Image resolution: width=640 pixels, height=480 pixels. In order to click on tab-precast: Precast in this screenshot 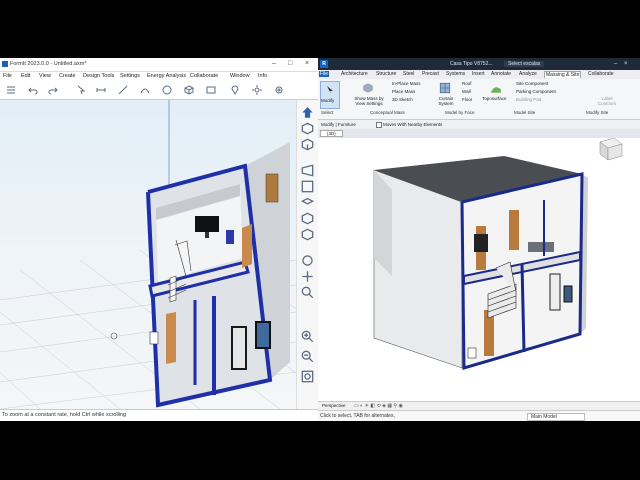, I will do `click(430, 74)`.